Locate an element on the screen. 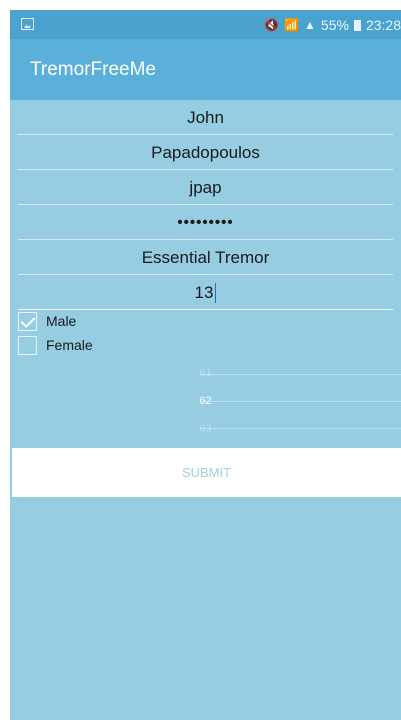 The image size is (401, 720). condition-field: Essential Tremor is located at coordinates (205, 257).